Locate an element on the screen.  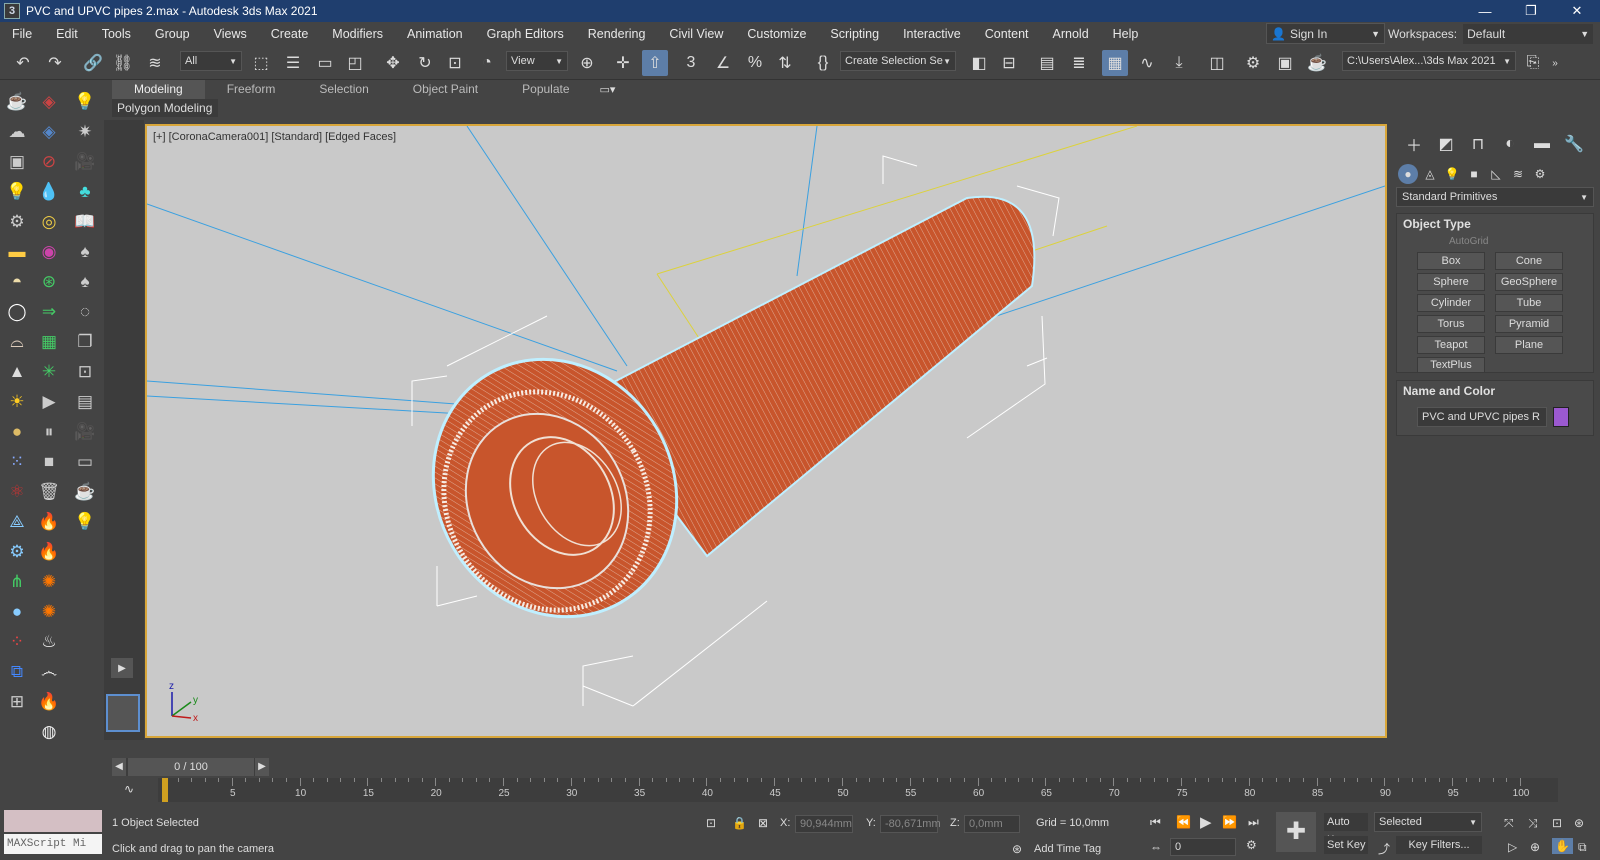
gear-icon: ⚙ is located at coordinates (17, 222).